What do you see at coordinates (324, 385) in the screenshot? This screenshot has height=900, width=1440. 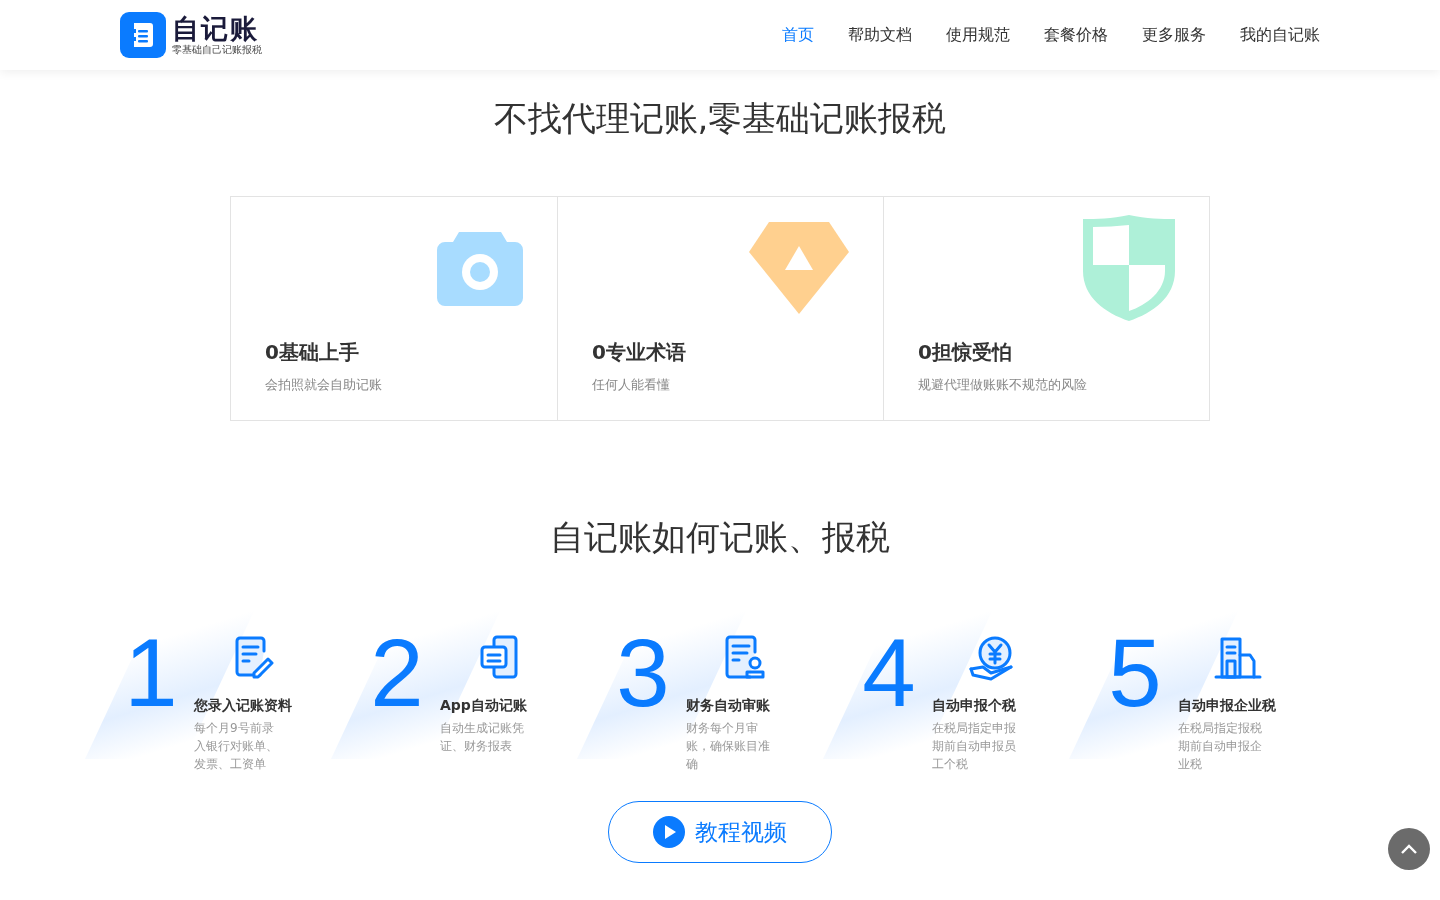 I see `feature-description: 会拍照就会自助记账` at bounding box center [324, 385].